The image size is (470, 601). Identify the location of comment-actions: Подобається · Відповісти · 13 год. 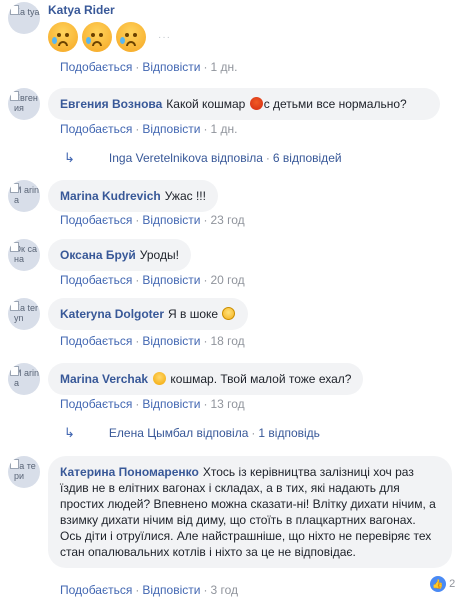
(152, 404).